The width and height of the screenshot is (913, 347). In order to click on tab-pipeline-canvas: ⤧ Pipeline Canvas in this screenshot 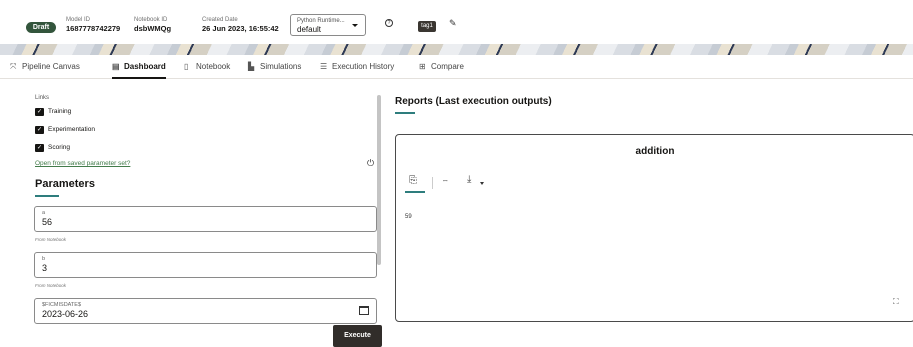, I will do `click(45, 70)`.